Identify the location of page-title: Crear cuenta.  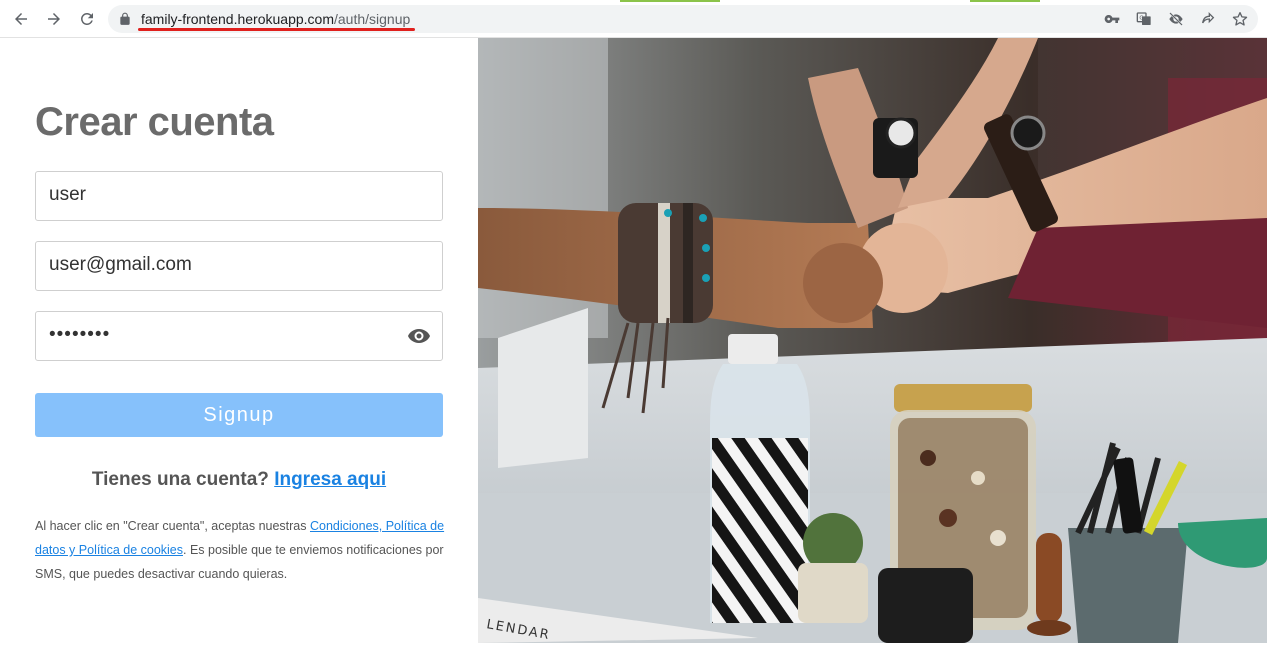
(154, 122).